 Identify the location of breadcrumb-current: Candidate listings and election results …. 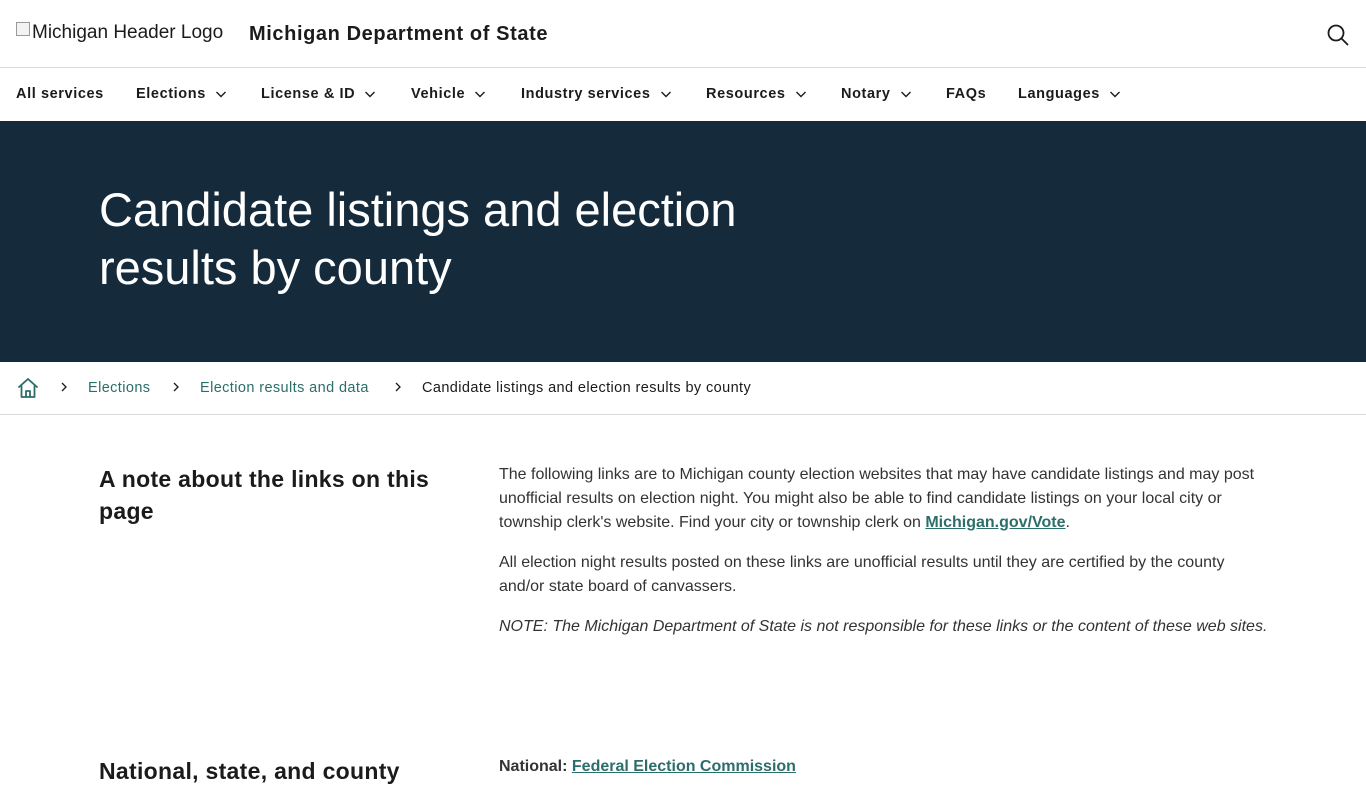
(587, 388).